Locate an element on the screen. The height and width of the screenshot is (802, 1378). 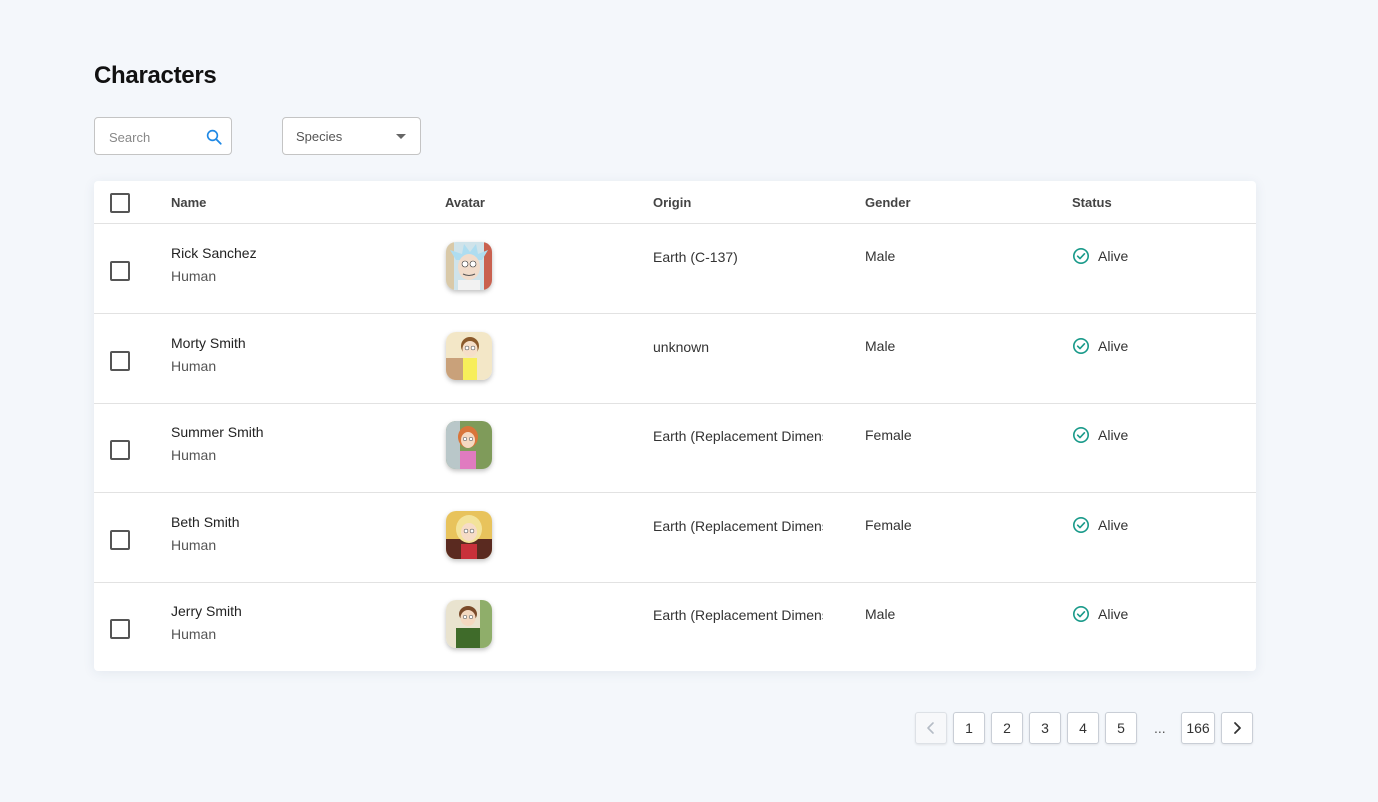
prev-page-button is located at coordinates (931, 728).